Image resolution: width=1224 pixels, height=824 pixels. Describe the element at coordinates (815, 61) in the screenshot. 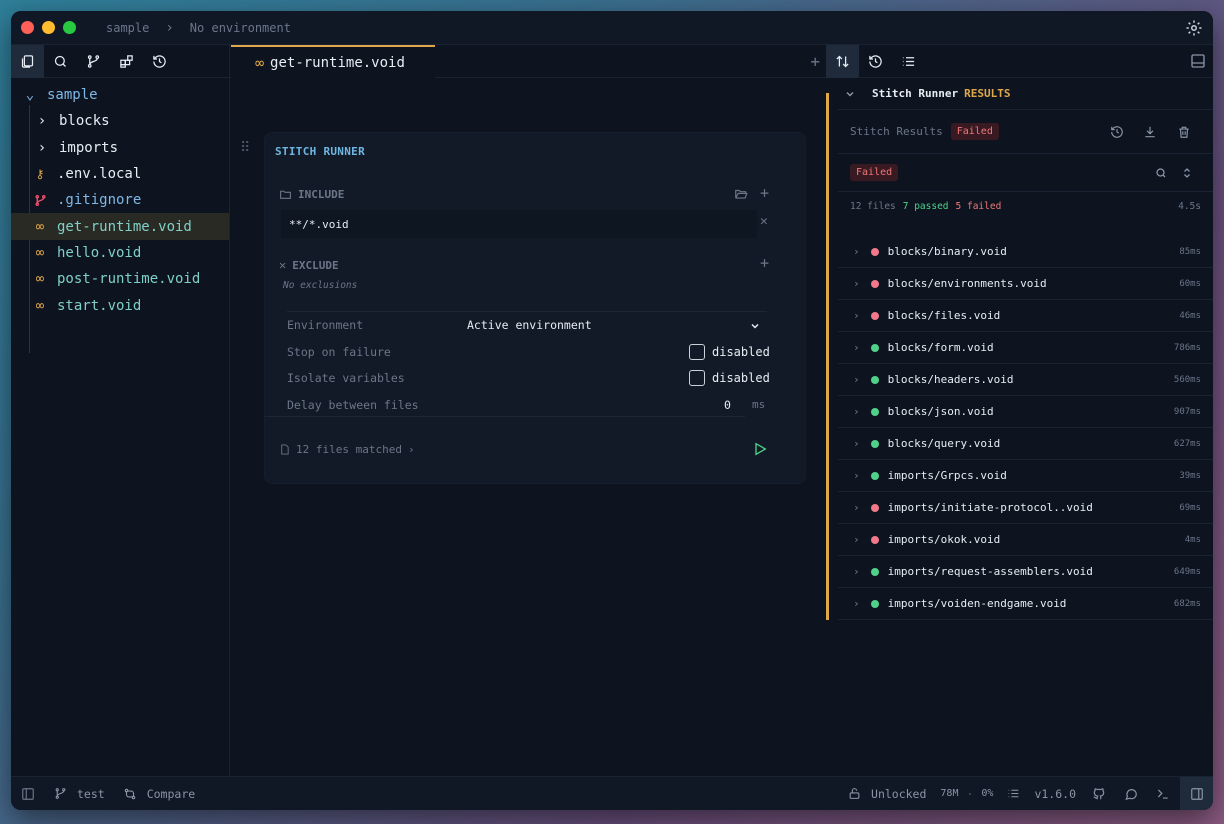

I see `new-tab-button: +` at that location.